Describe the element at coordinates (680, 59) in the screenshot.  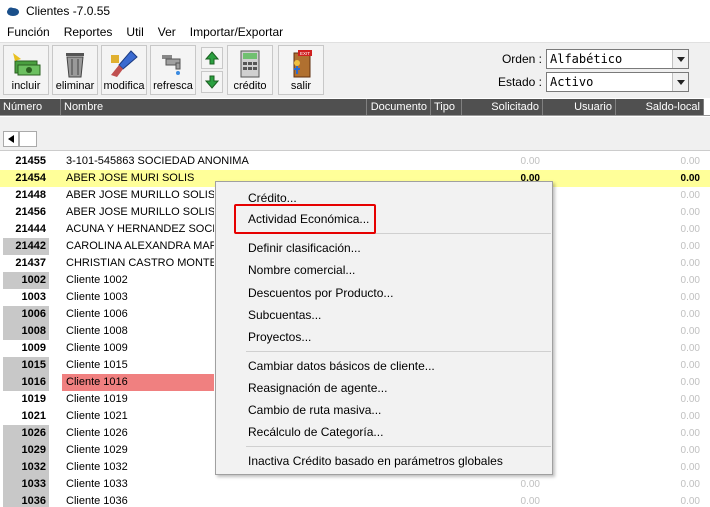
I see `orden-dropdown-icon` at that location.